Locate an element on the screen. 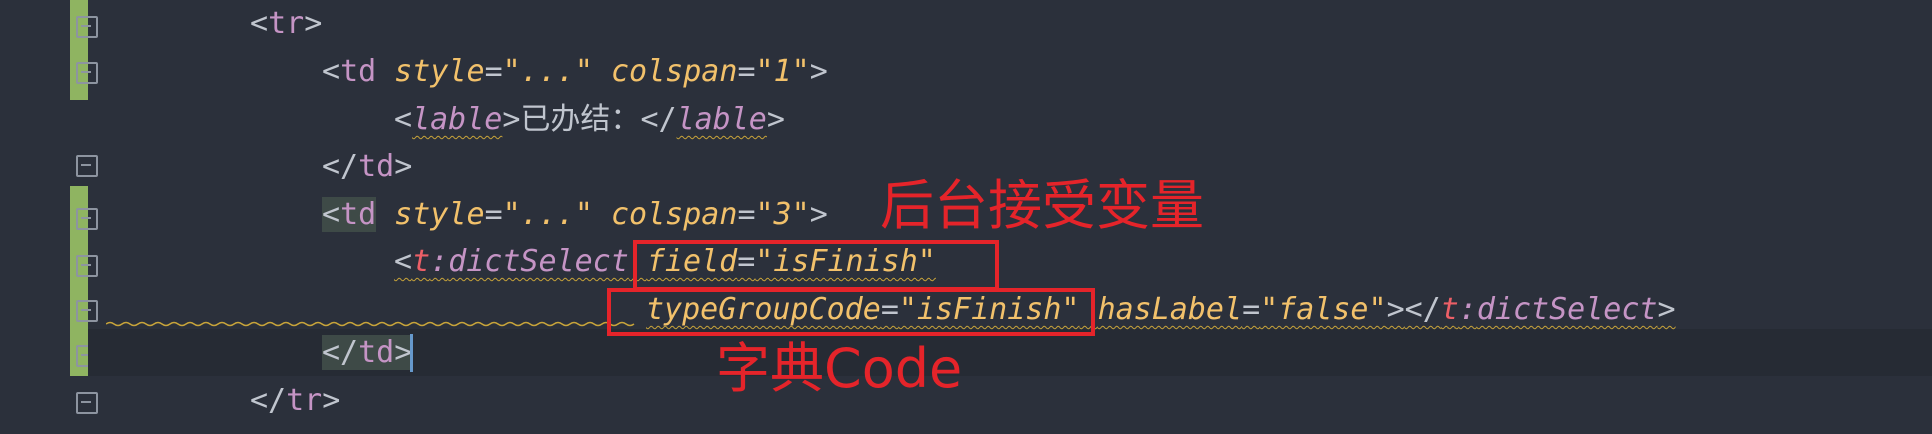 The height and width of the screenshot is (434, 1932). editor-gutter is located at coordinates (35, 217).